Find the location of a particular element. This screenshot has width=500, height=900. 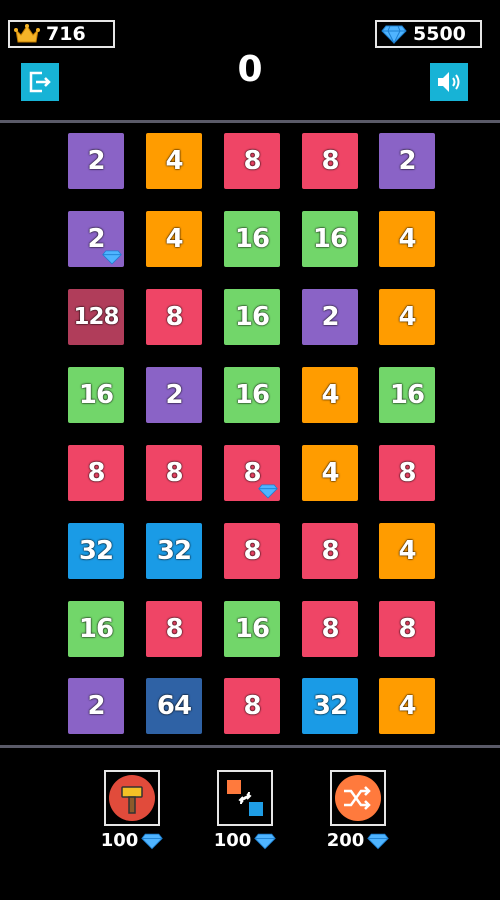

shuffle-booster-button is located at coordinates (358, 798).